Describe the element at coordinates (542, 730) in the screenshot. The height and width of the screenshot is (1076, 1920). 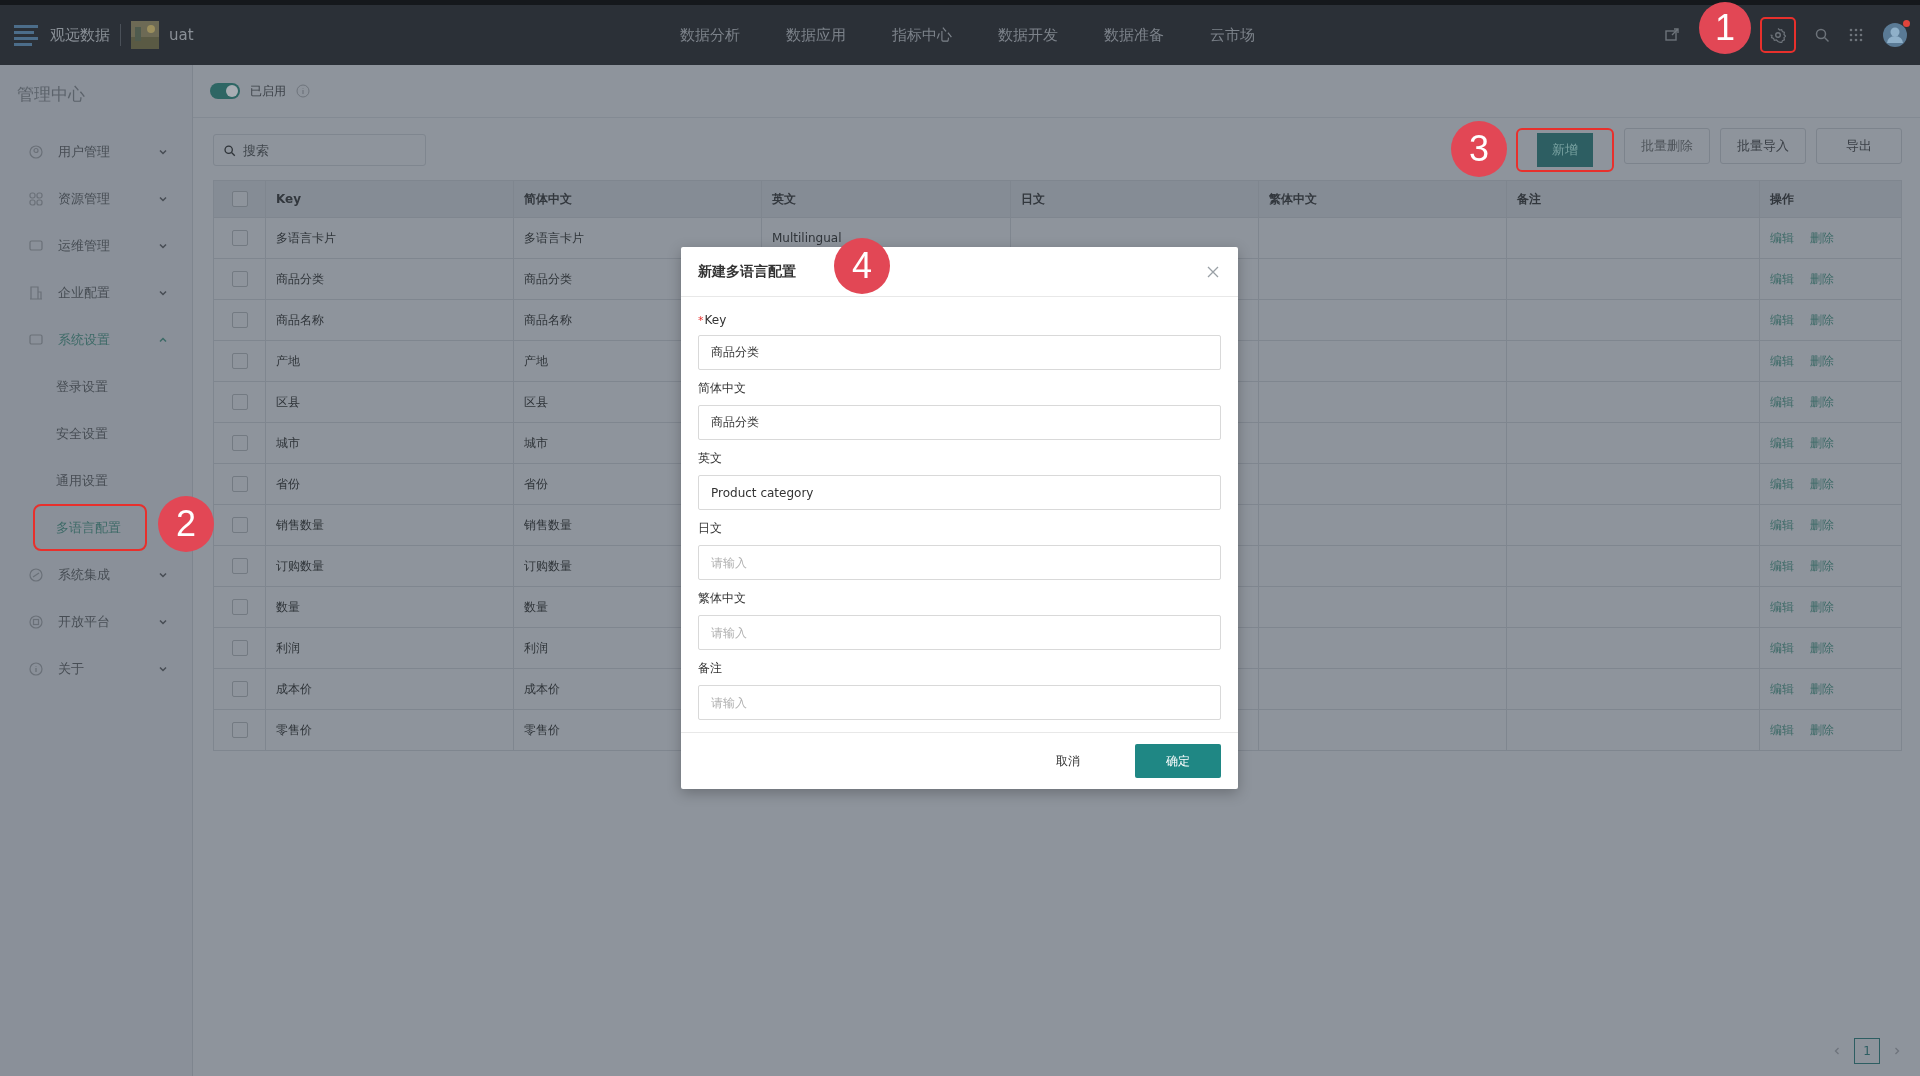
I see `table-cell: 零售价` at that location.